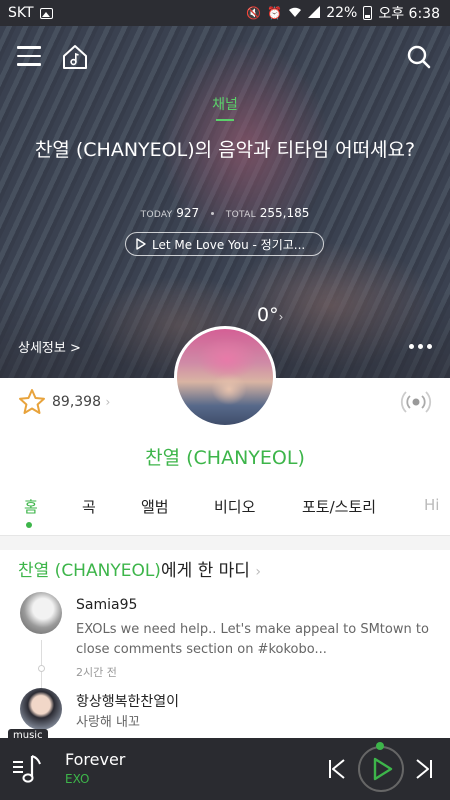 This screenshot has width=450, height=800. What do you see at coordinates (141, 244) in the screenshot?
I see `play-outline-icon` at bounding box center [141, 244].